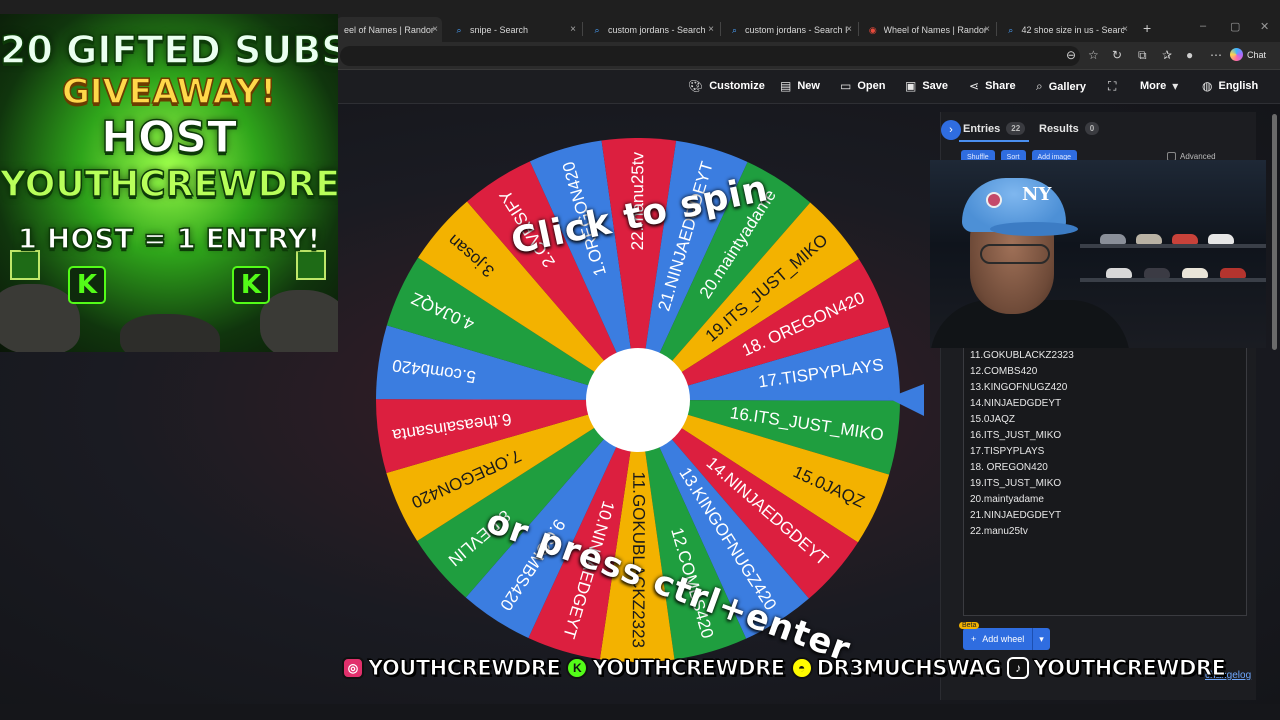 The height and width of the screenshot is (720, 1280). I want to click on open-label: Open, so click(871, 86).